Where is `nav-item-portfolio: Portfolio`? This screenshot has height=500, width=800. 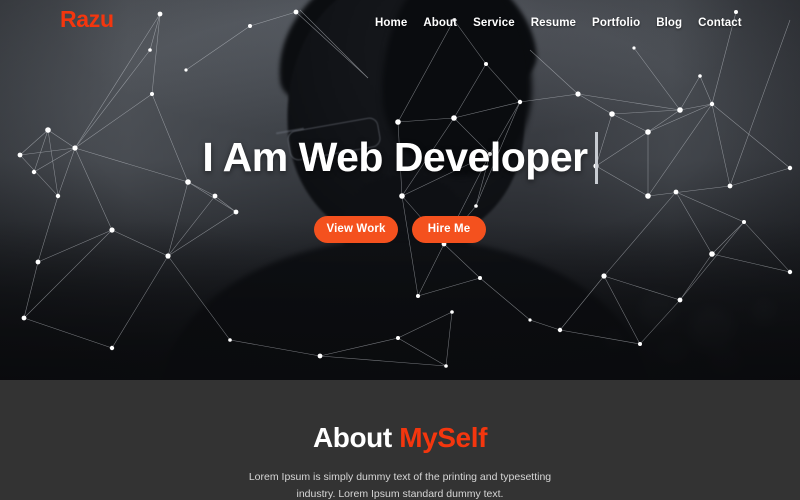
nav-item-portfolio: Portfolio is located at coordinates (616, 22).